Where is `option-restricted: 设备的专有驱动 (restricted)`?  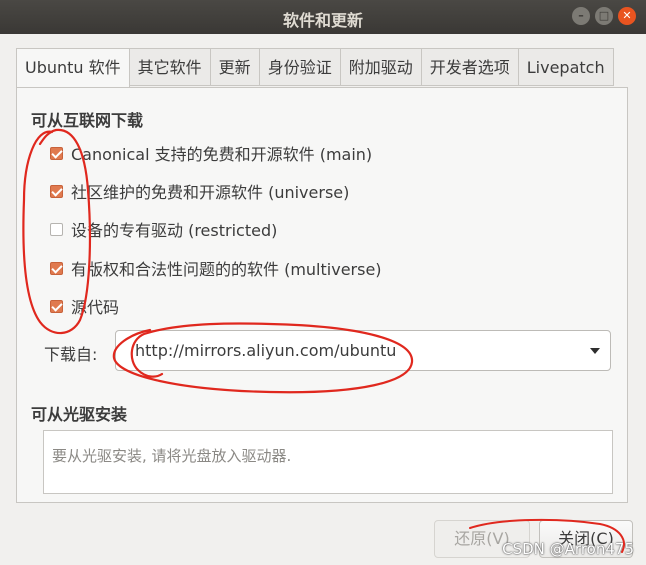 option-restricted: 设备的专有驱动 (restricted) is located at coordinates (163, 229).